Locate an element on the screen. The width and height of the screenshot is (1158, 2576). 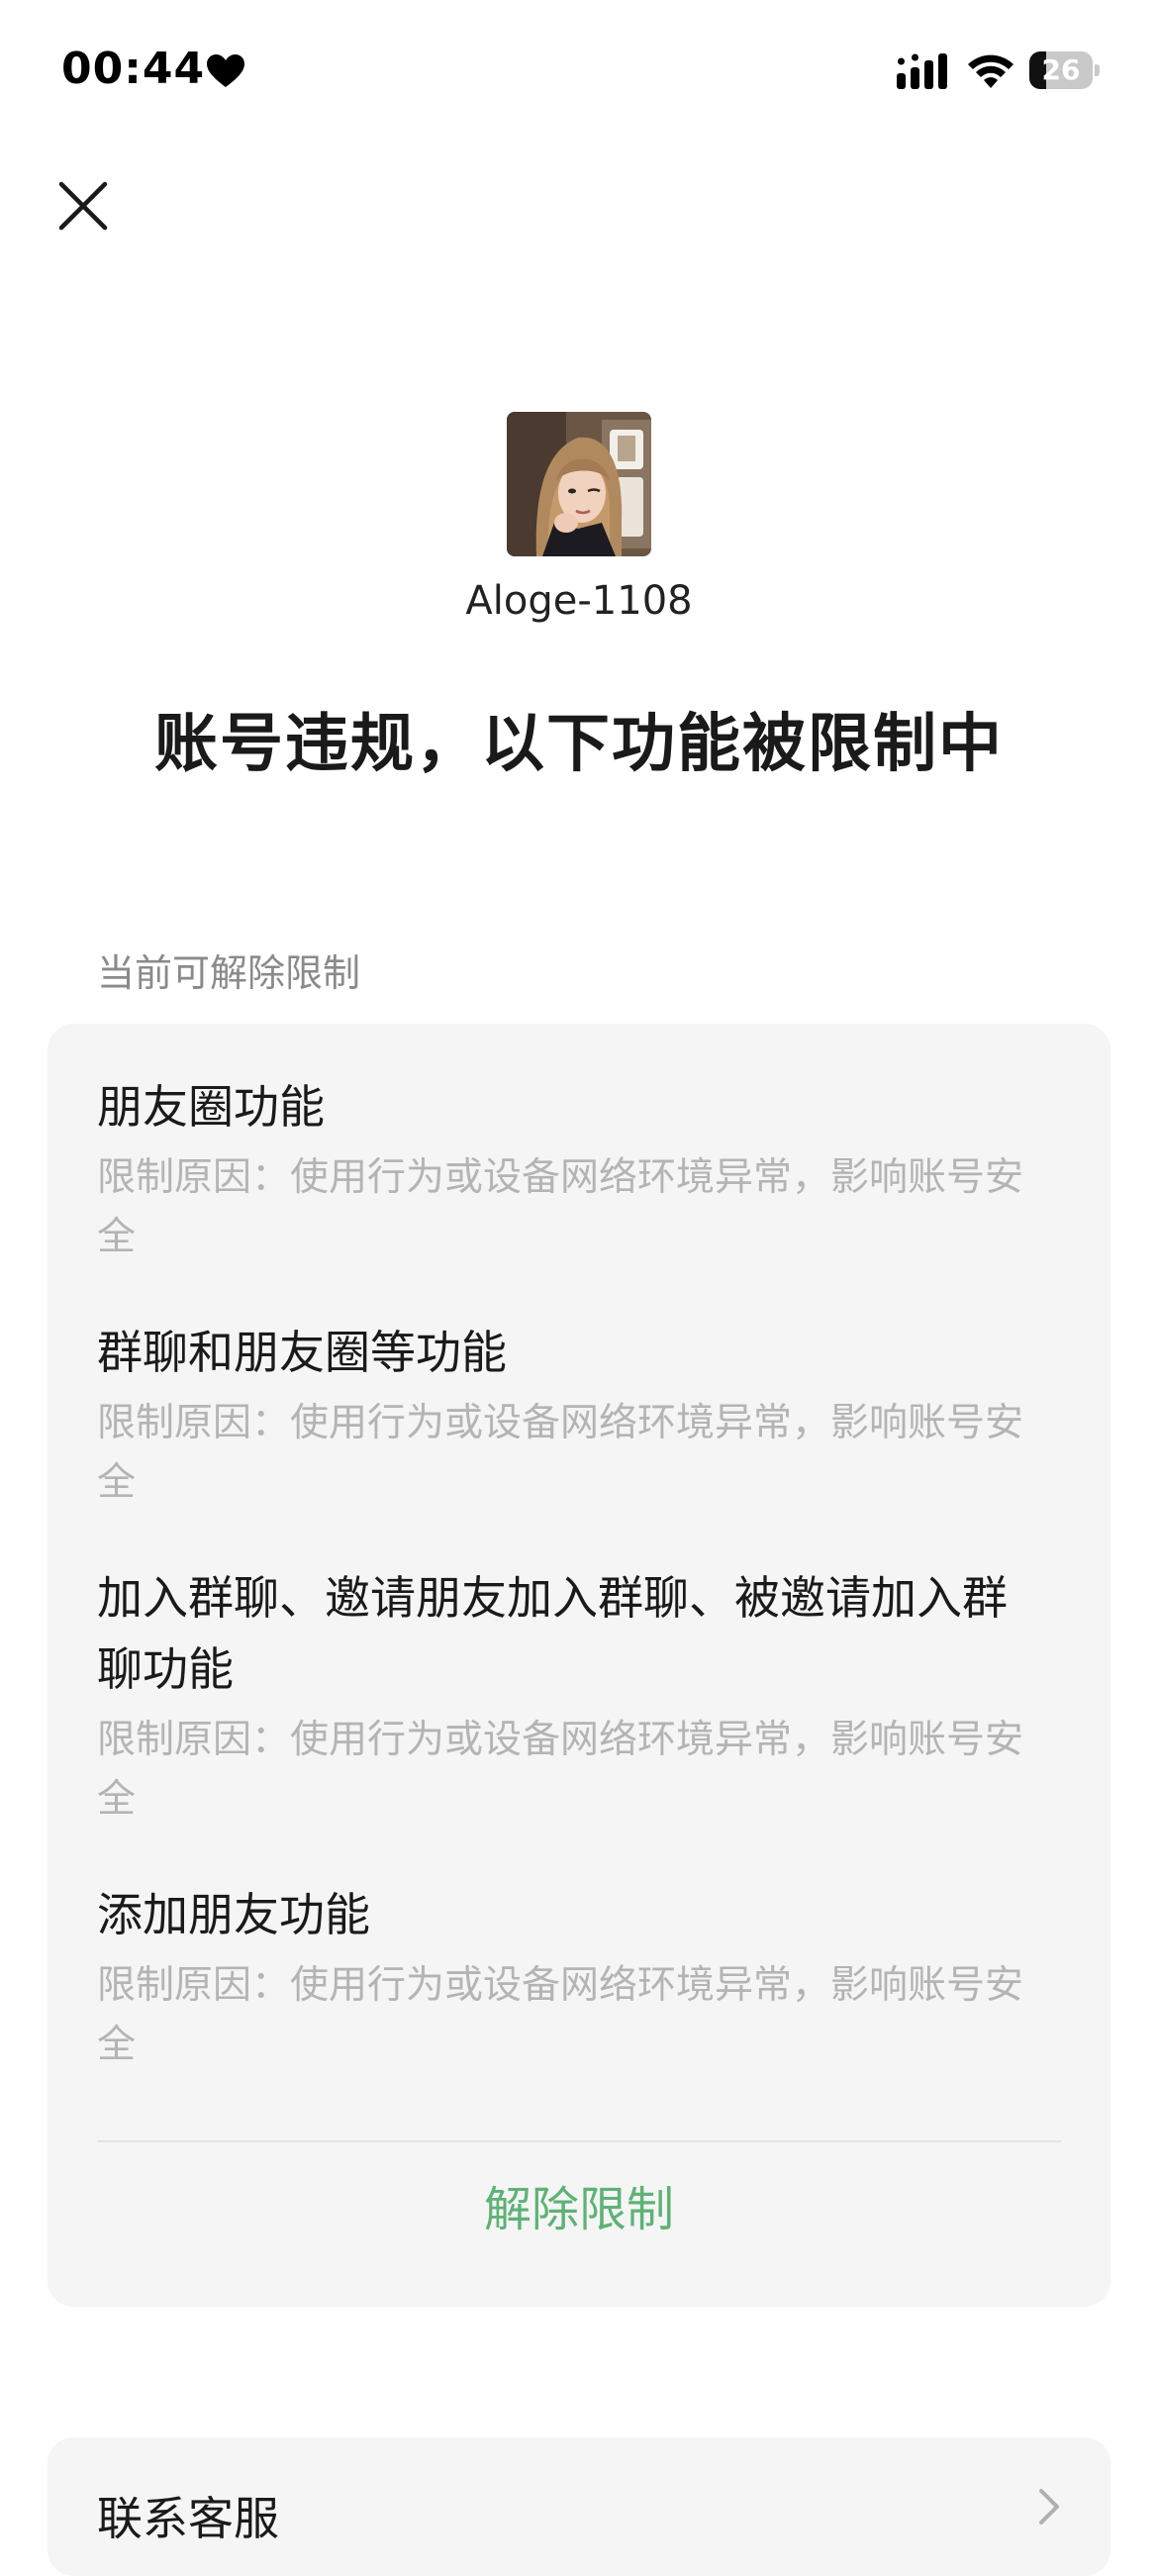
close-icon is located at coordinates (83, 206).